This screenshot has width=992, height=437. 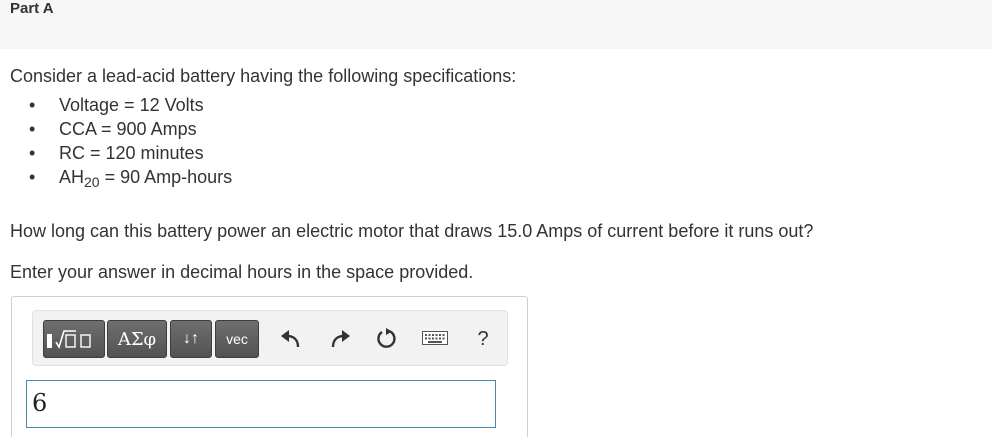 What do you see at coordinates (499, 129) in the screenshot?
I see `spec-item-cca: • CCA = 900 Amps` at bounding box center [499, 129].